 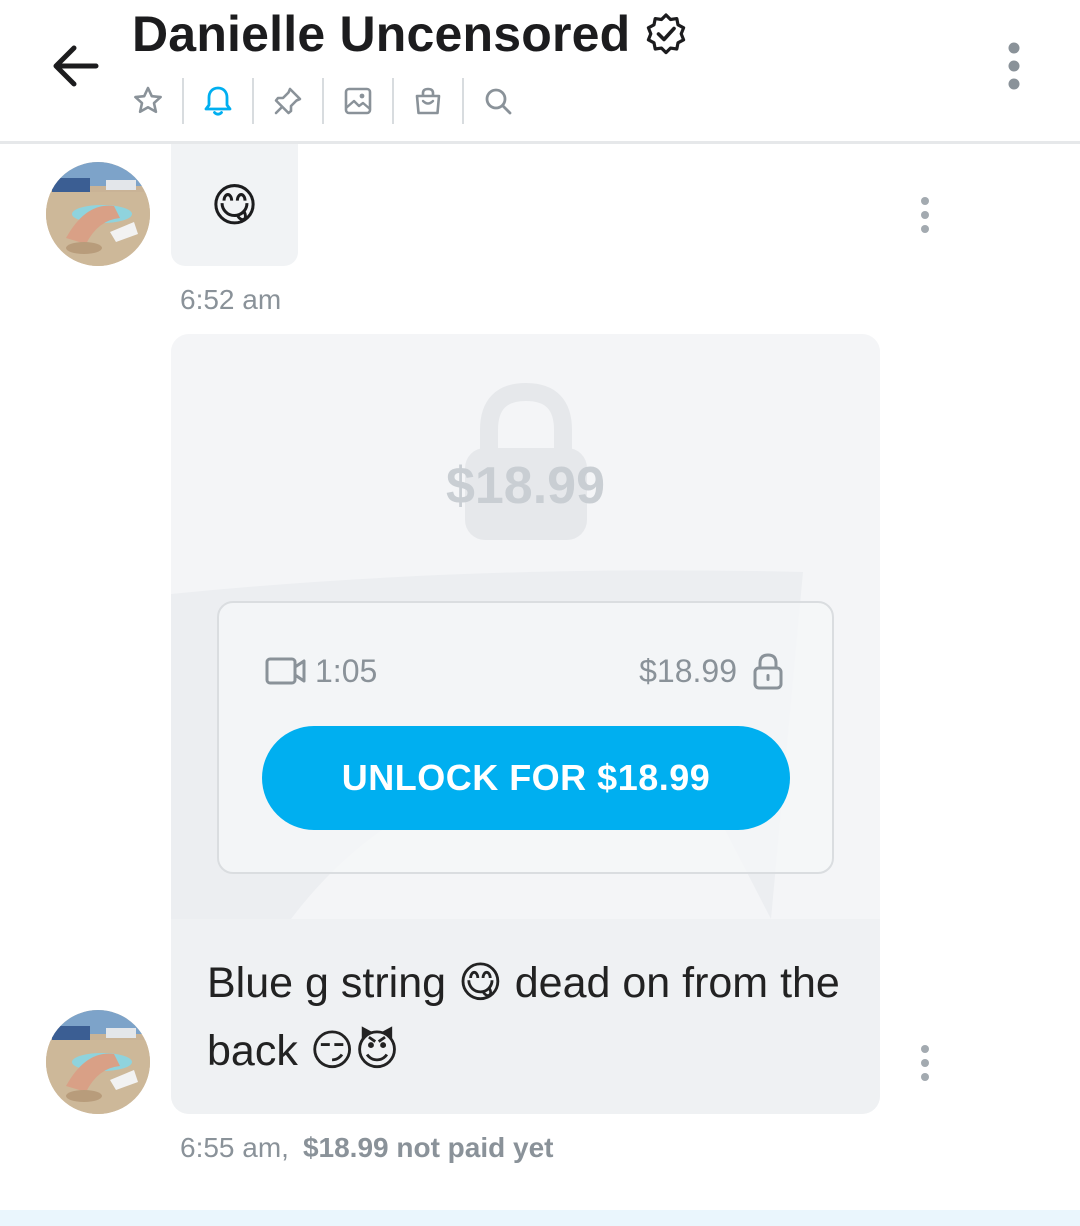 I want to click on chat-toolbar, so click(x=323, y=101).